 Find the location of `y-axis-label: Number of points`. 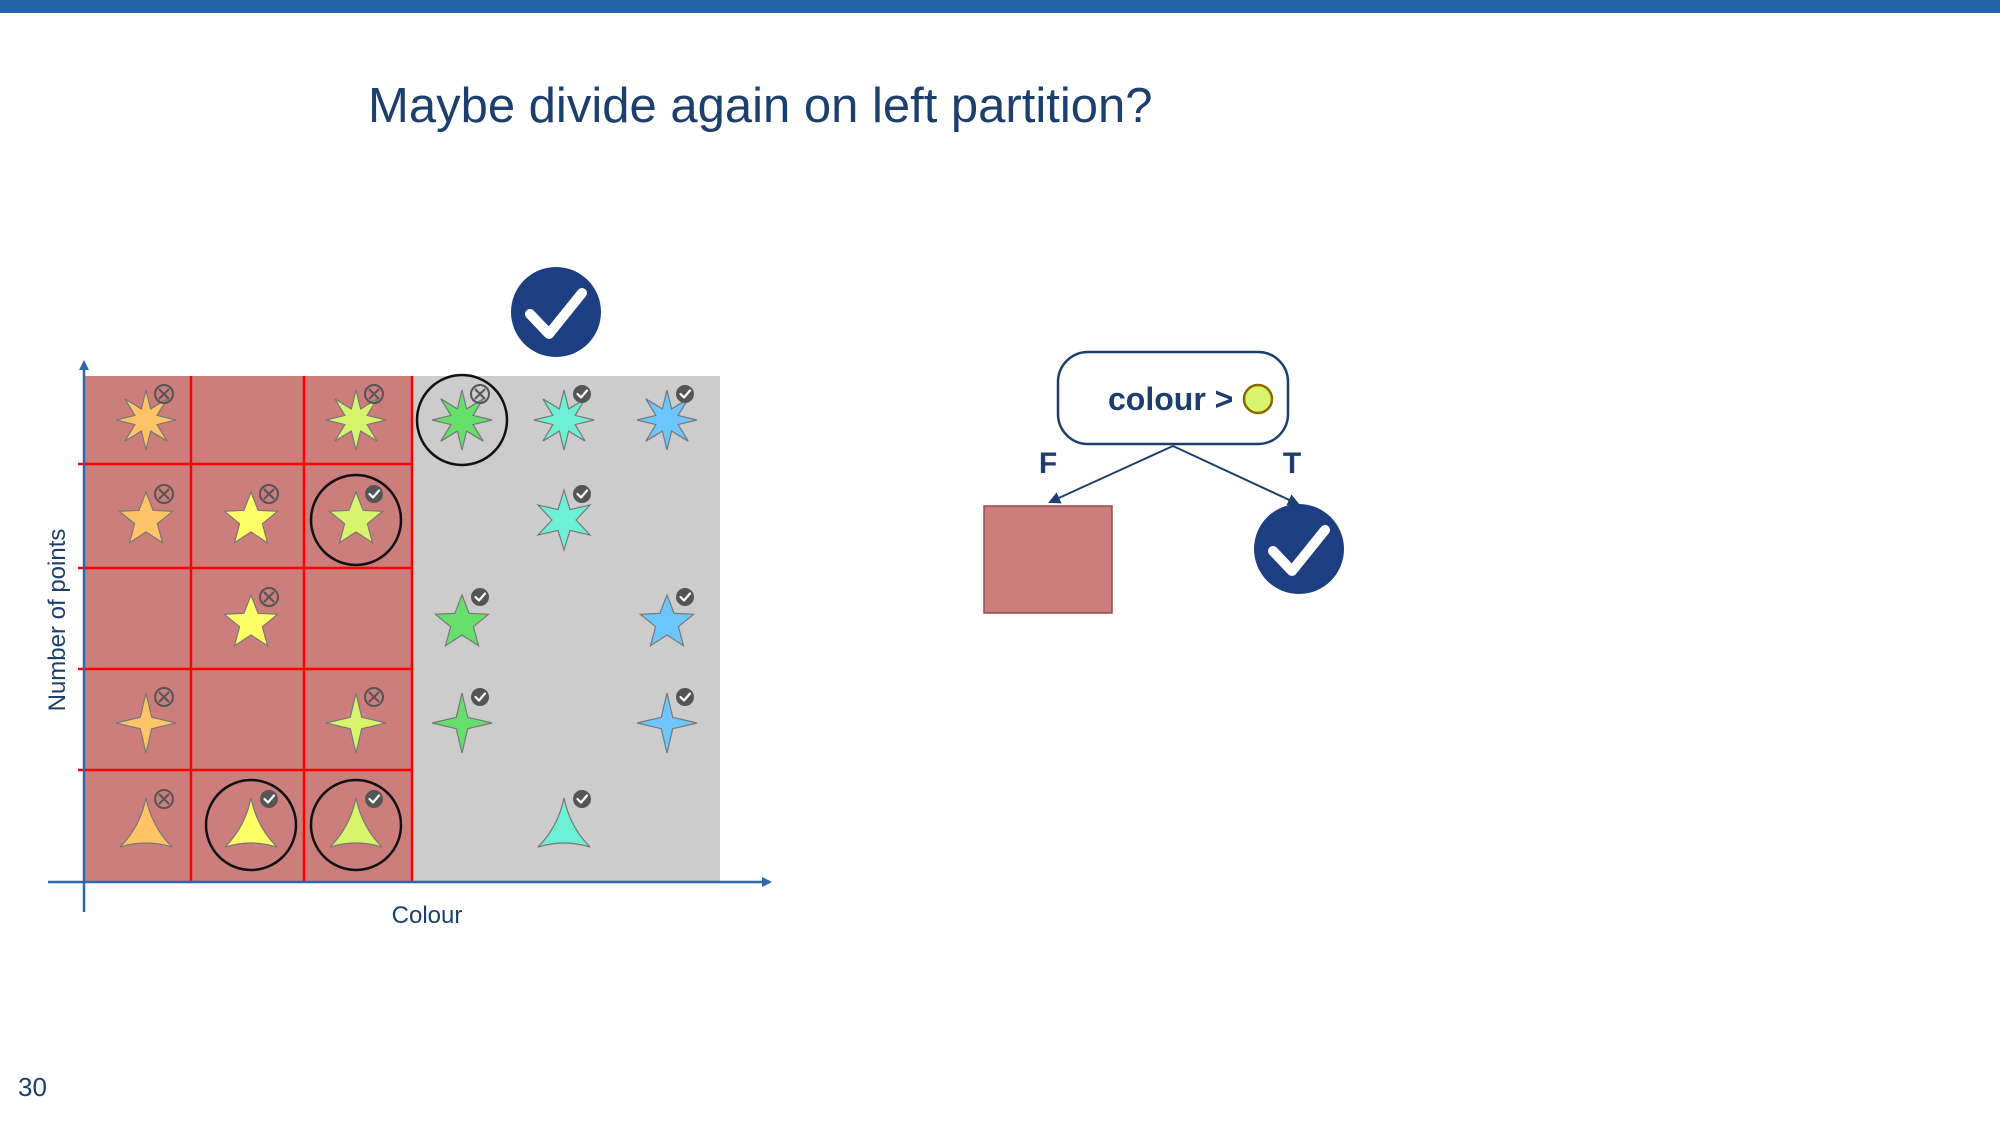

y-axis-label: Number of points is located at coordinates (57, 620).